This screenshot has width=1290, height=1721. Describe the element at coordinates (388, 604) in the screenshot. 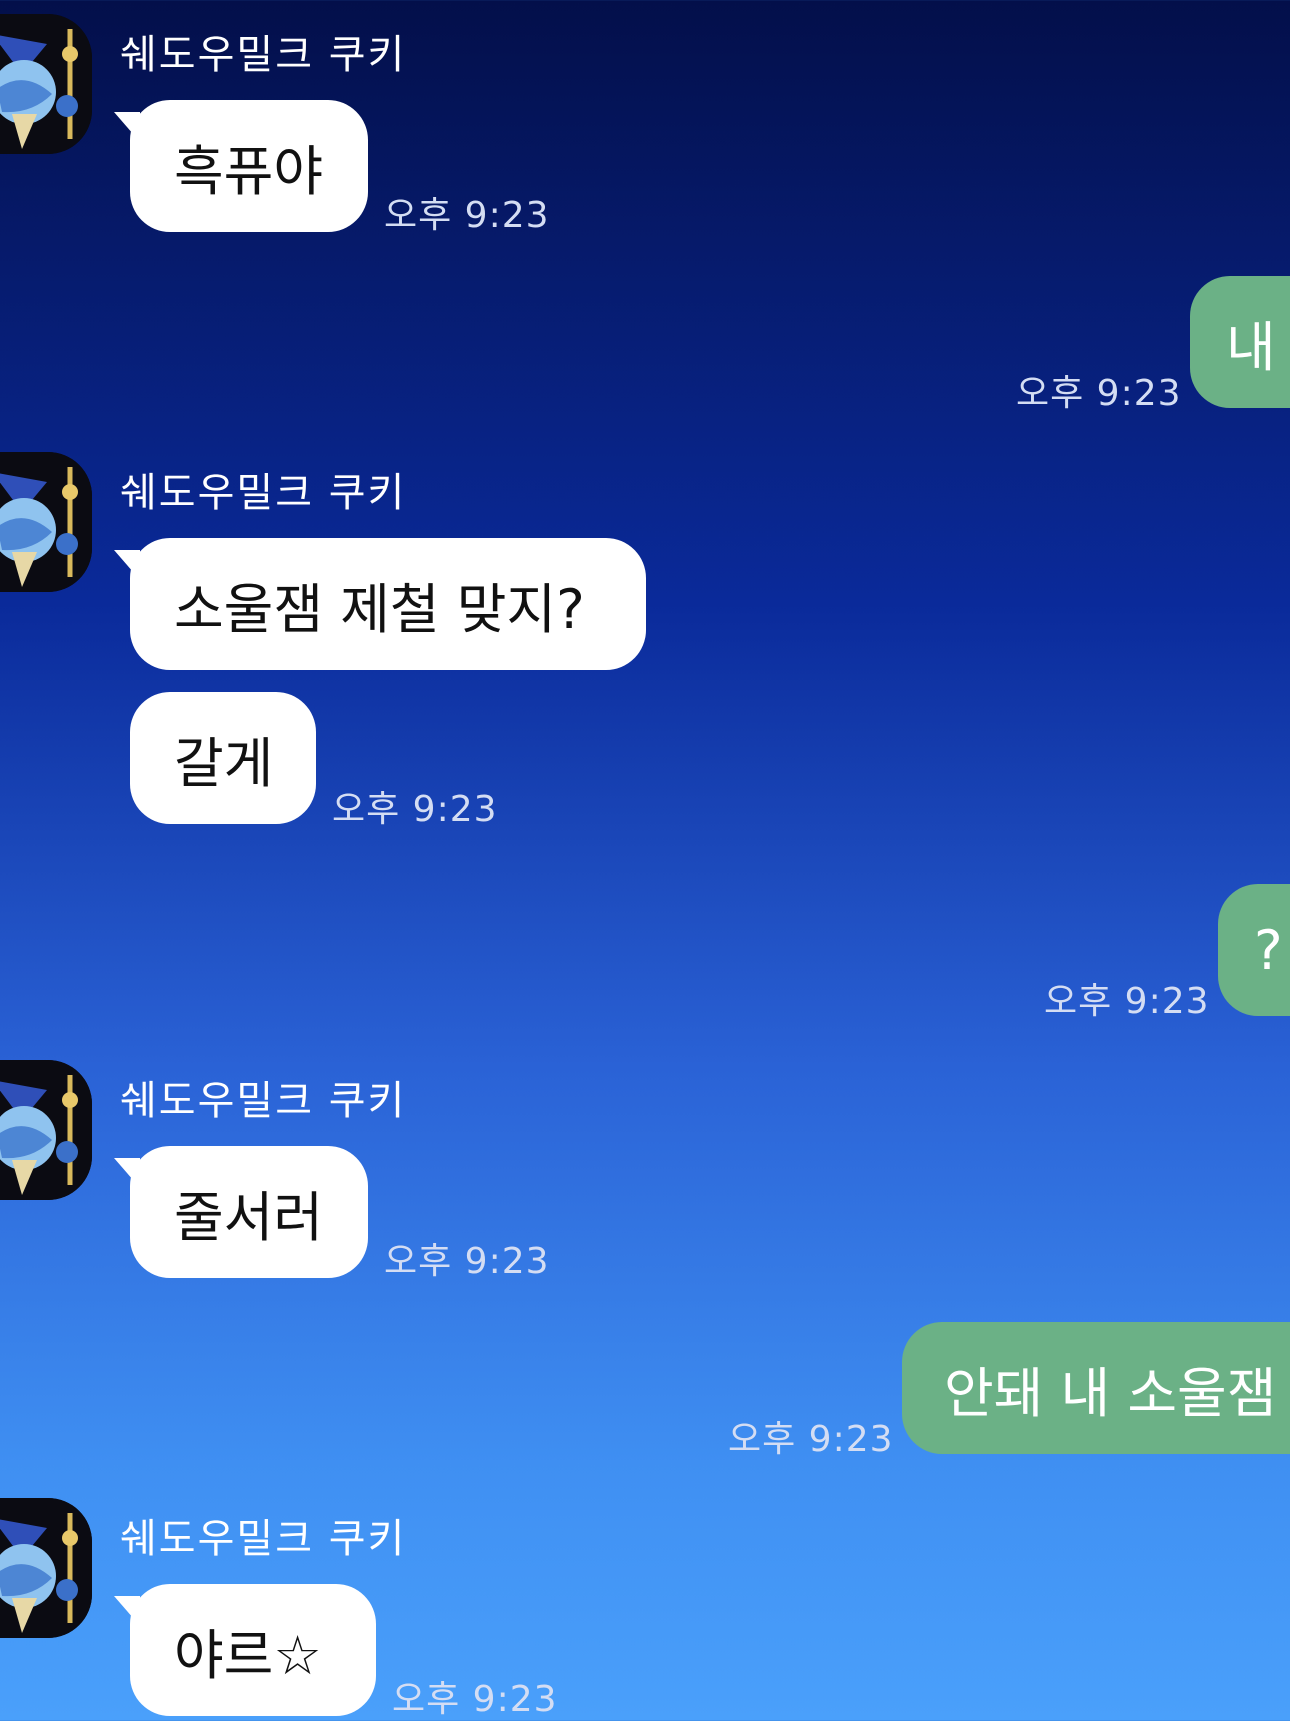

I see `message-bubble-incoming: 소울잼 제철 맞지?` at that location.